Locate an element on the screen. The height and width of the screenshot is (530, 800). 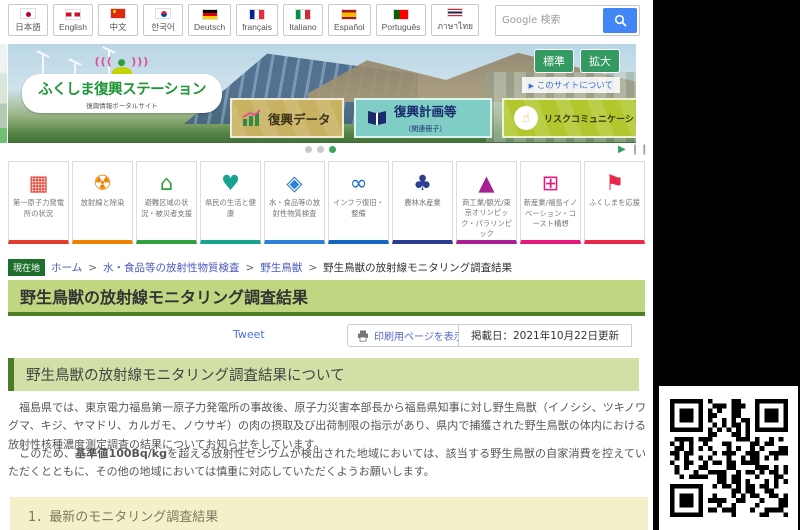
page-title: 野生鳥獣の放射線モニタリング調査結果 is located at coordinates (164, 297).